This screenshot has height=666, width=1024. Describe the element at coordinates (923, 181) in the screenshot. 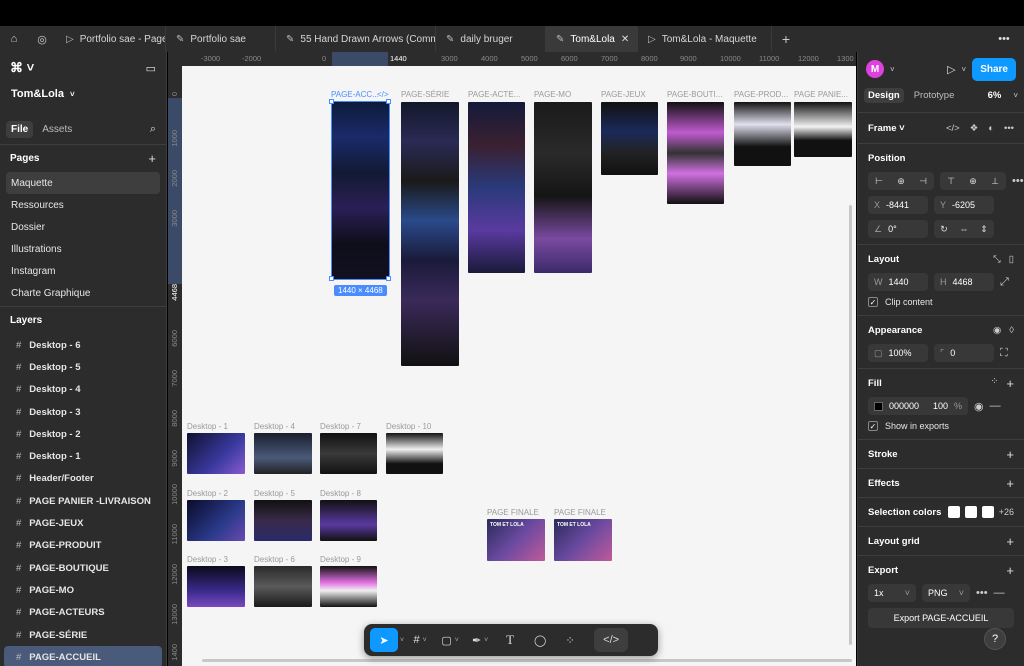

I see `align-right-icon: ⊣` at that location.